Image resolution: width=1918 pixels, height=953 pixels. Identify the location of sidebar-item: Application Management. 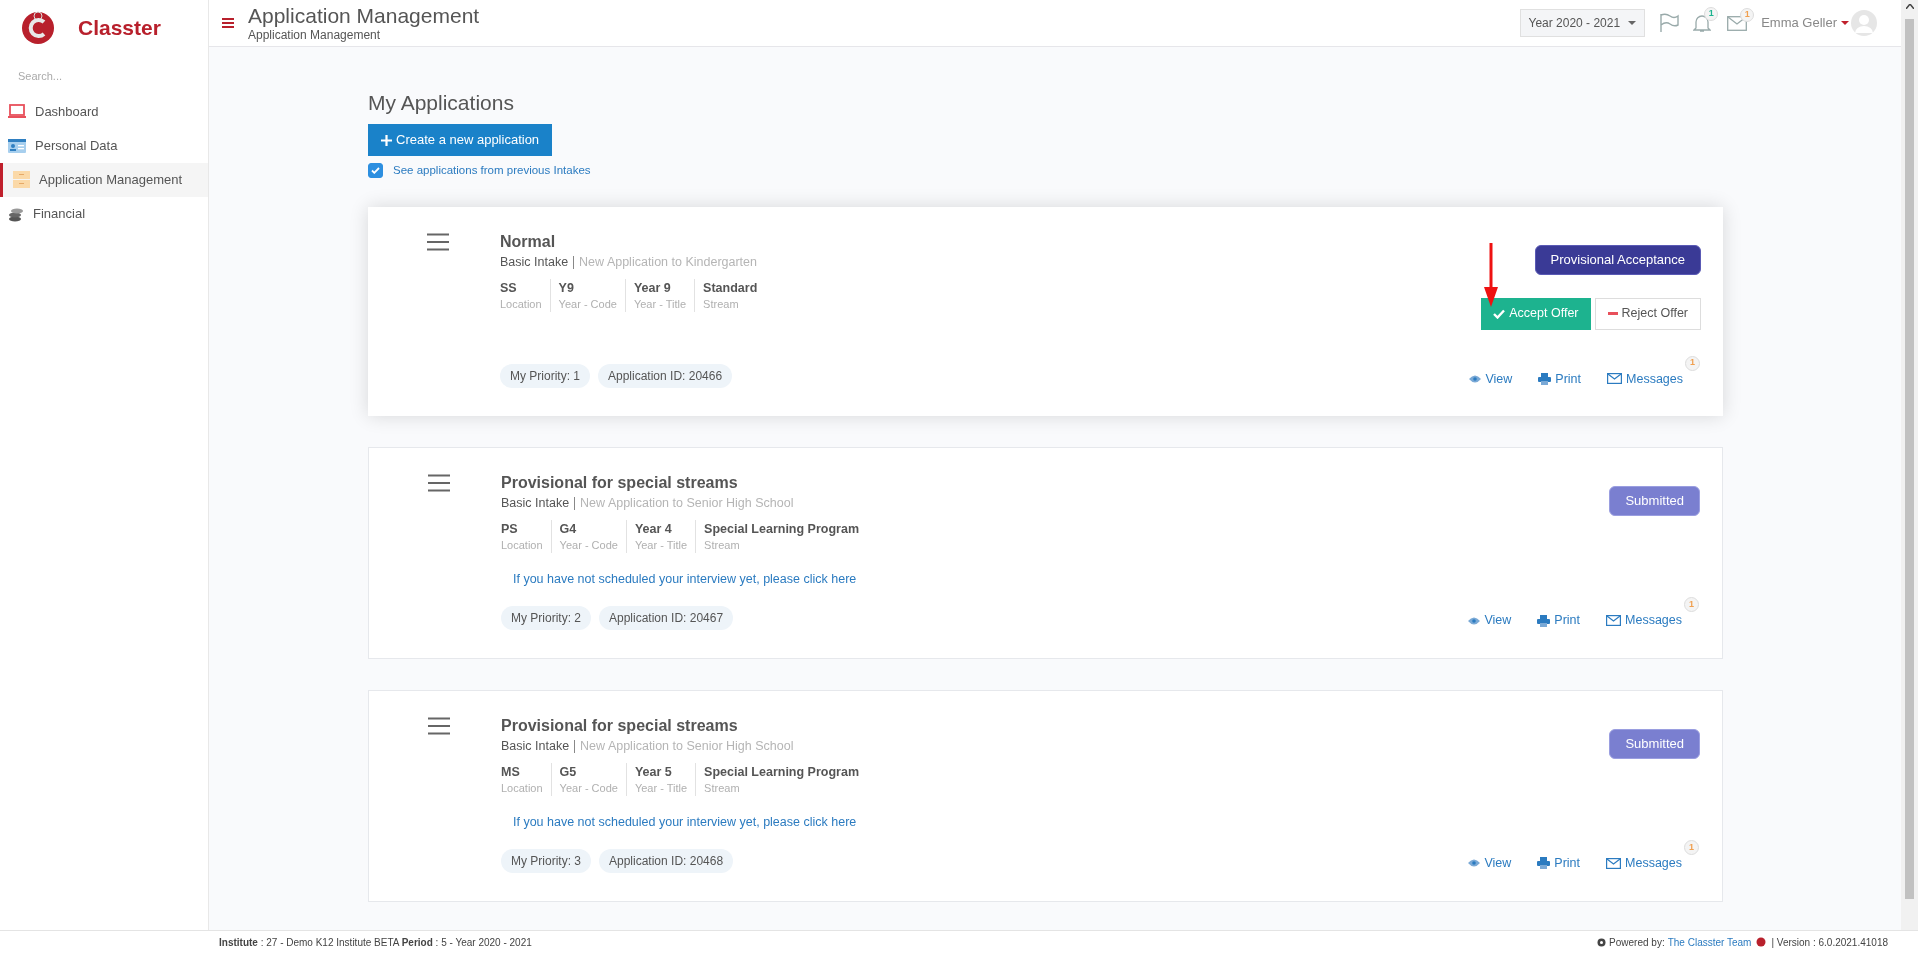
(104, 179).